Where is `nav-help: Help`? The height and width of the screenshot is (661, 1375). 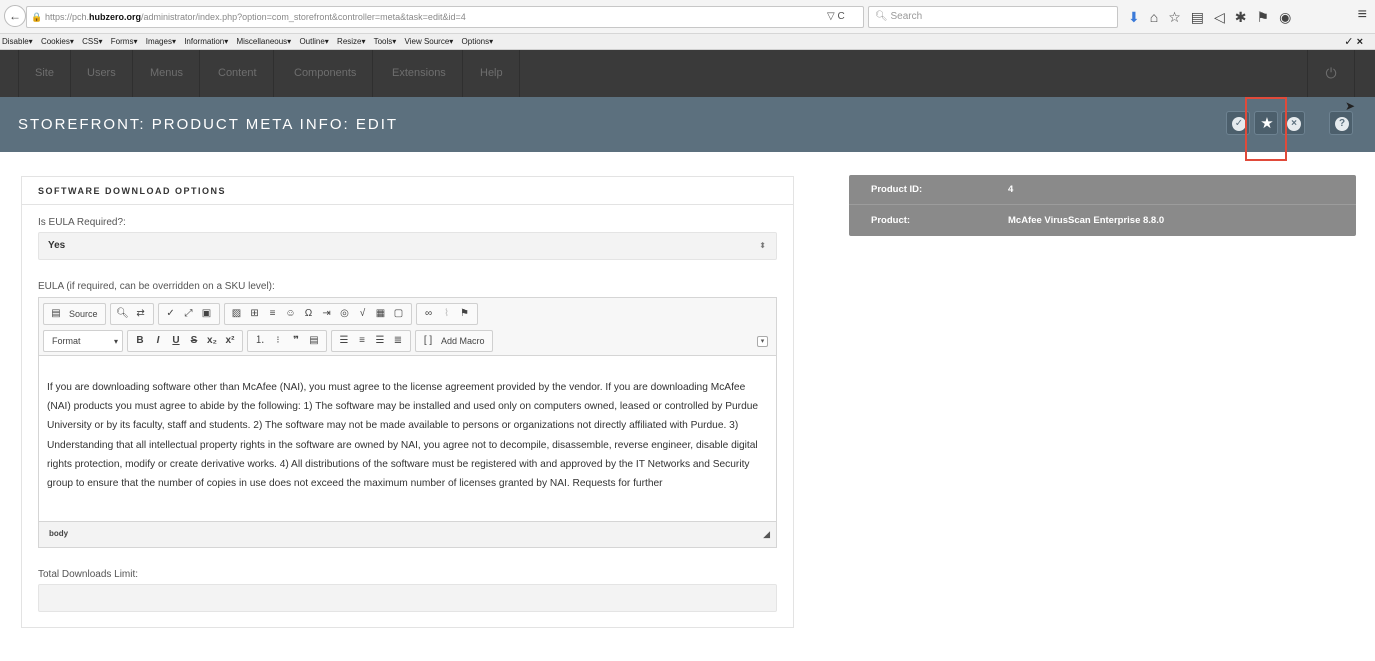 nav-help: Help is located at coordinates (492, 73).